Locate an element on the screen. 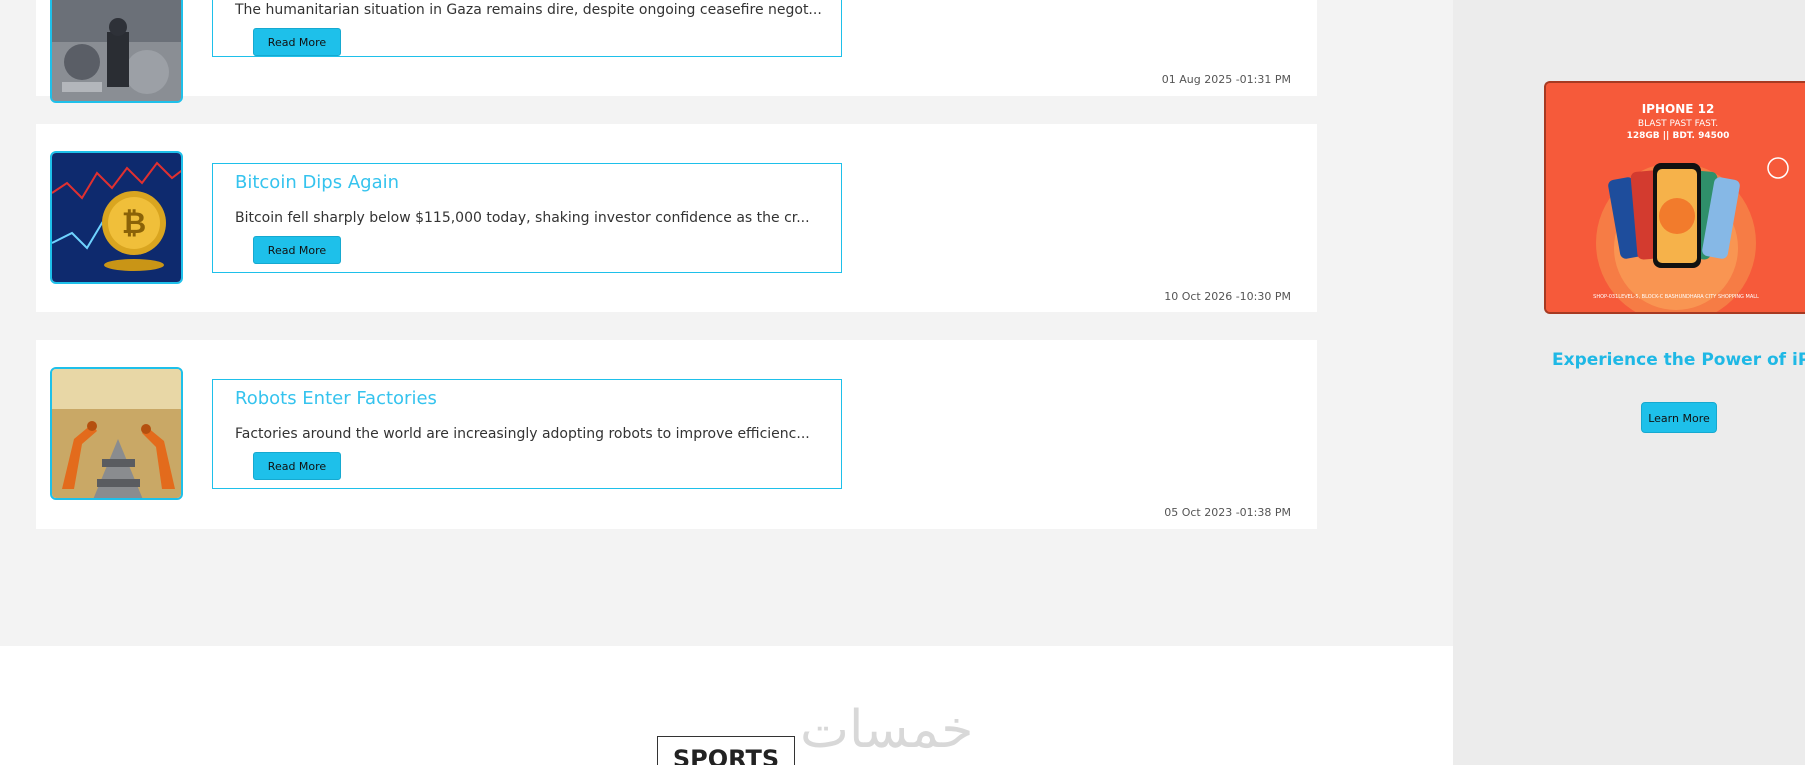 Image resolution: width=1805 pixels, height=765 pixels. bitcoin-photo-icon: ₿ is located at coordinates (116, 217).